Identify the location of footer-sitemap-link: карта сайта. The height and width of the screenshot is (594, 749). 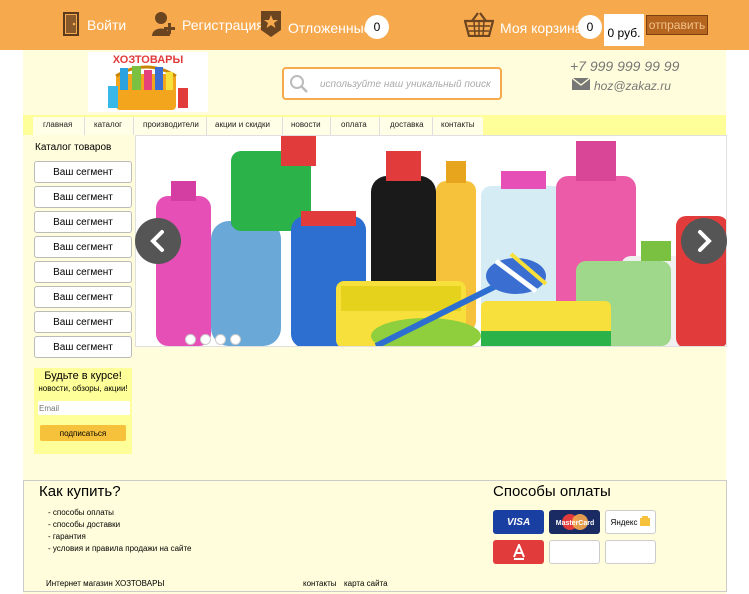
(366, 583).